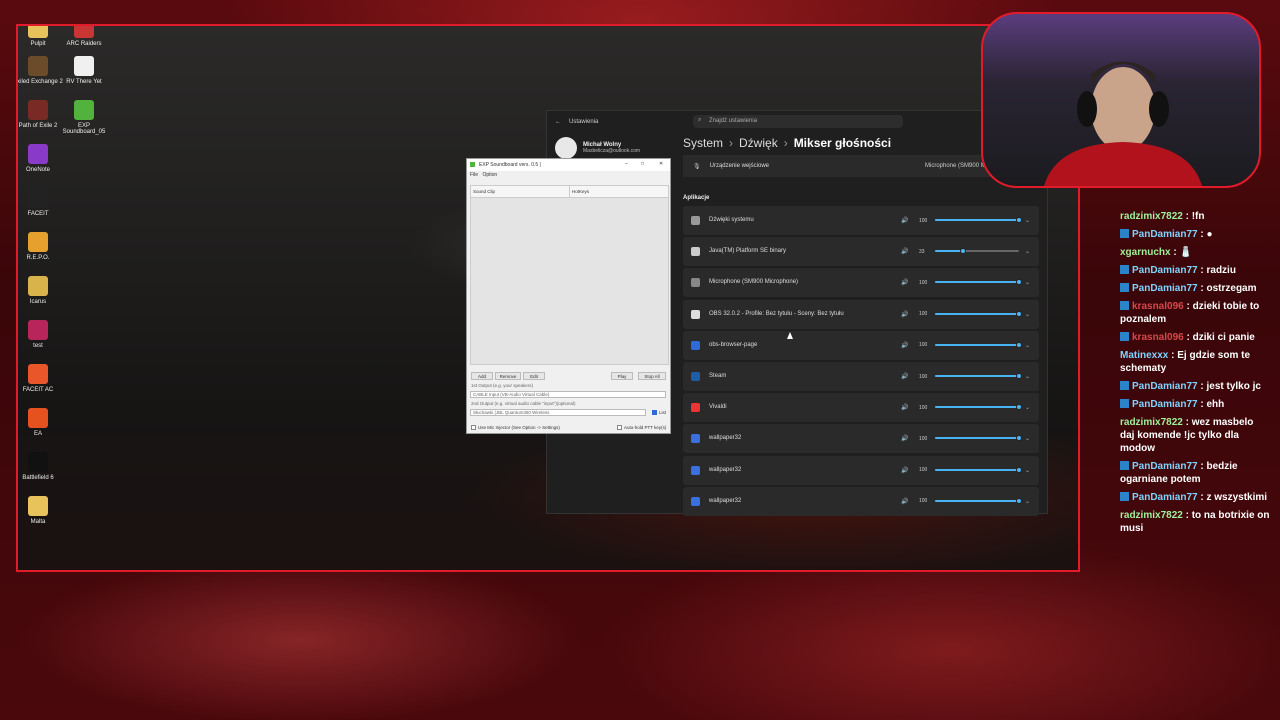  I want to click on desktop-icon: Battlefield 6, so click(40, 466).